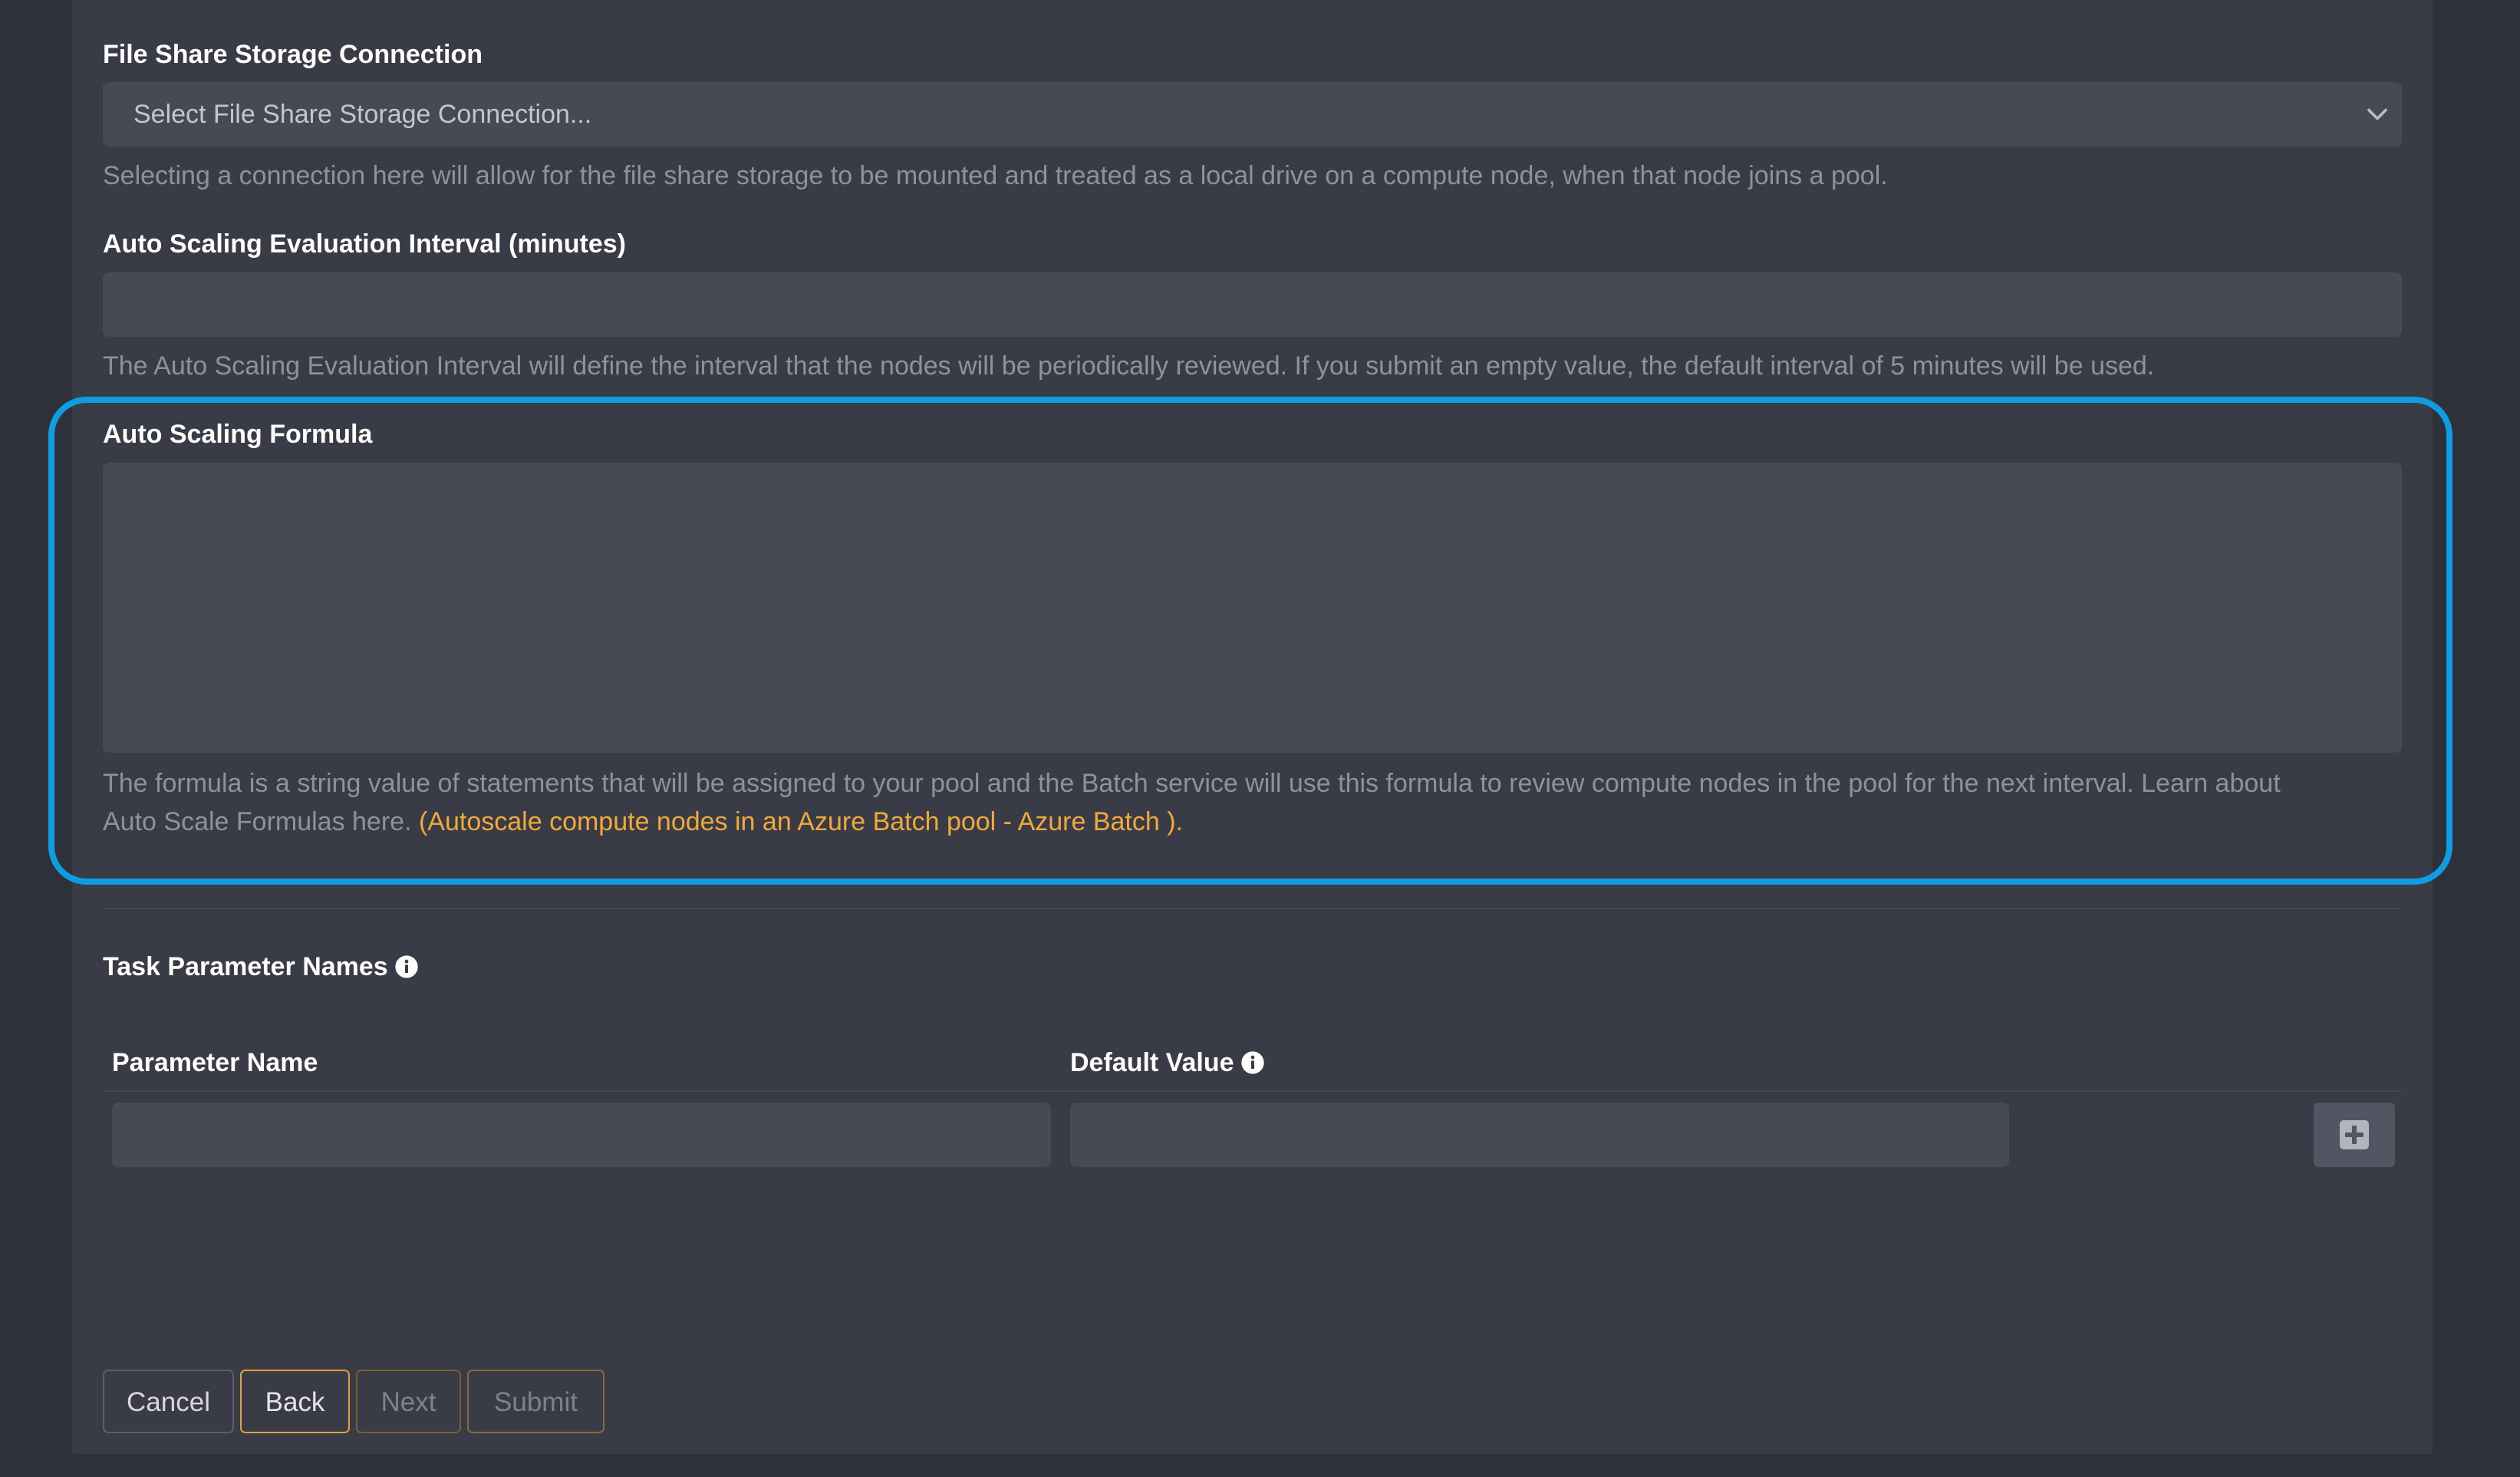 The width and height of the screenshot is (2520, 1477). Describe the element at coordinates (295, 1401) in the screenshot. I see `back-button: Back` at that location.